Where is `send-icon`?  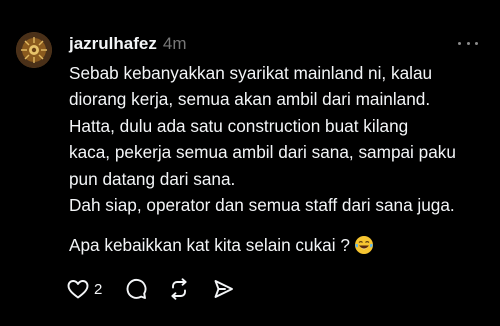
send-icon is located at coordinates (224, 289).